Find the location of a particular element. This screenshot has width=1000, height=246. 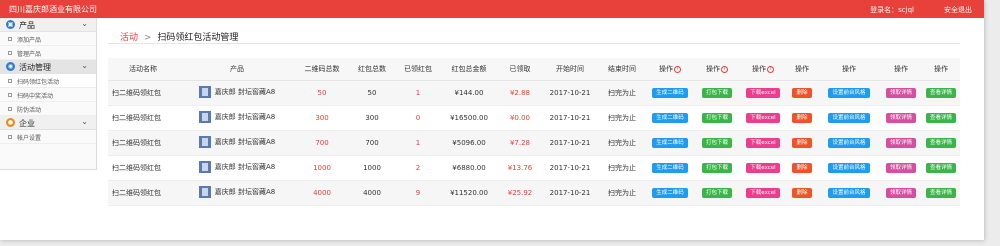

product-thumbnail is located at coordinates (204, 191).